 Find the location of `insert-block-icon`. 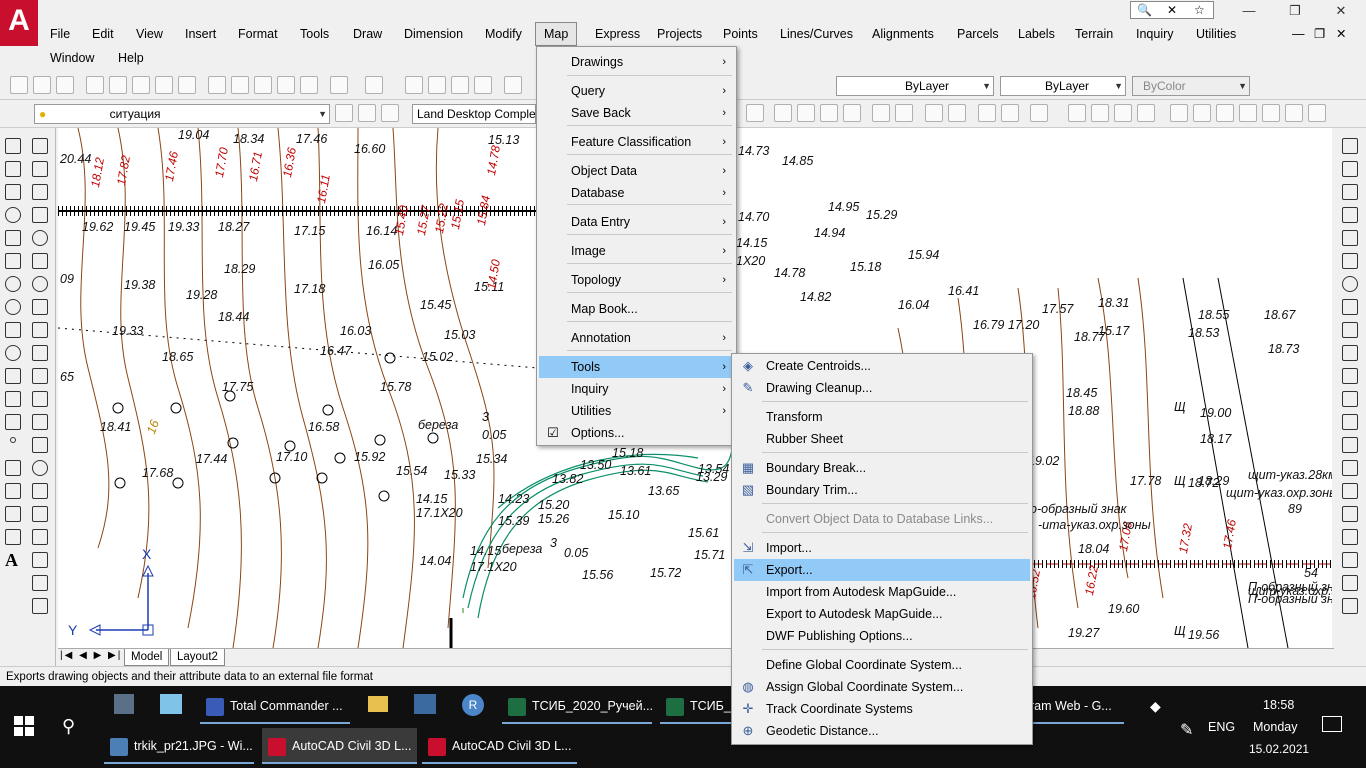

insert-block-icon is located at coordinates (13, 399).